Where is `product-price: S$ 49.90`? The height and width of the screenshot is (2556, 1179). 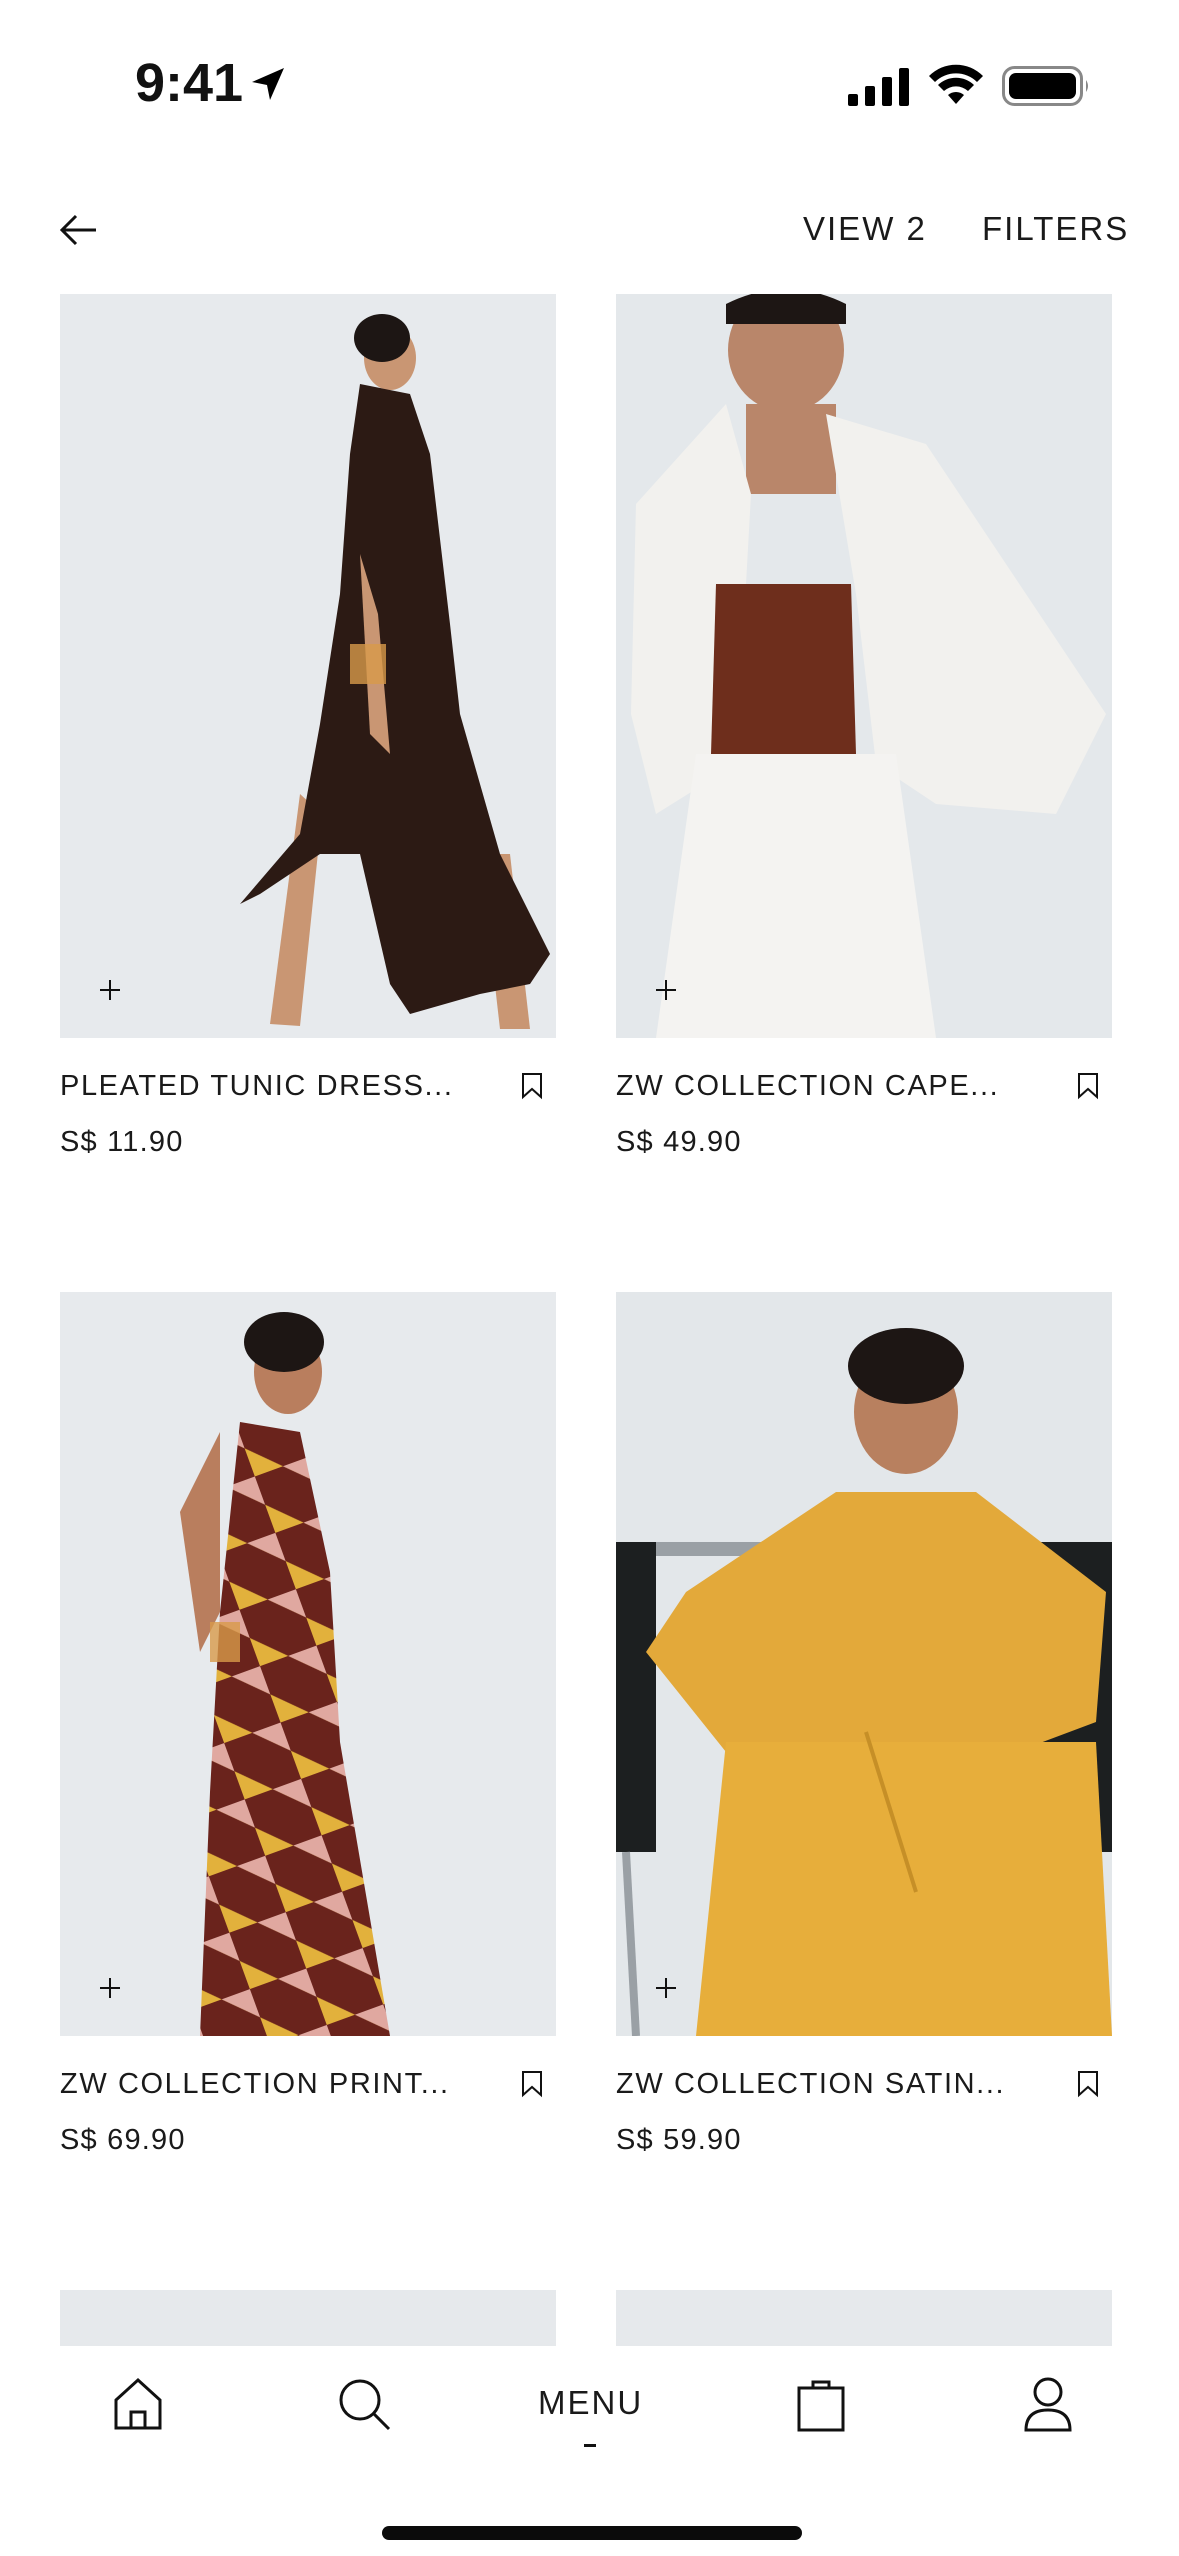 product-price: S$ 49.90 is located at coordinates (679, 1142).